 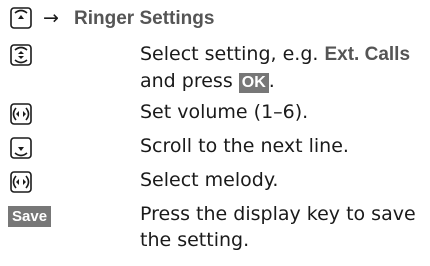 What do you see at coordinates (189, 81) in the screenshot?
I see `step-text: and press` at bounding box center [189, 81].